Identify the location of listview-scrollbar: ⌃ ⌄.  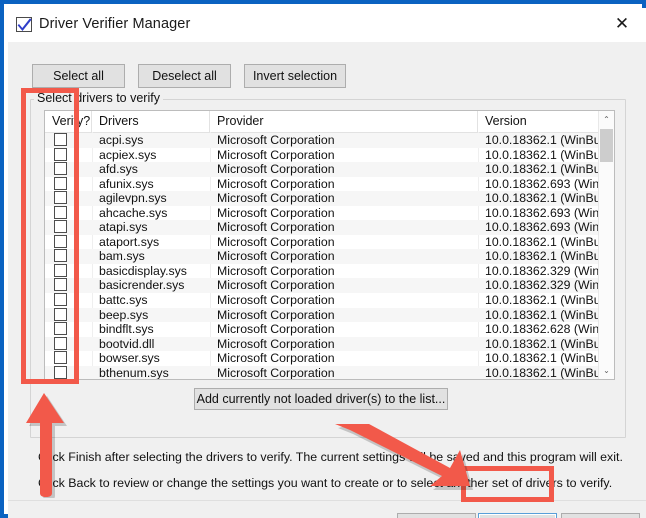
(606, 245).